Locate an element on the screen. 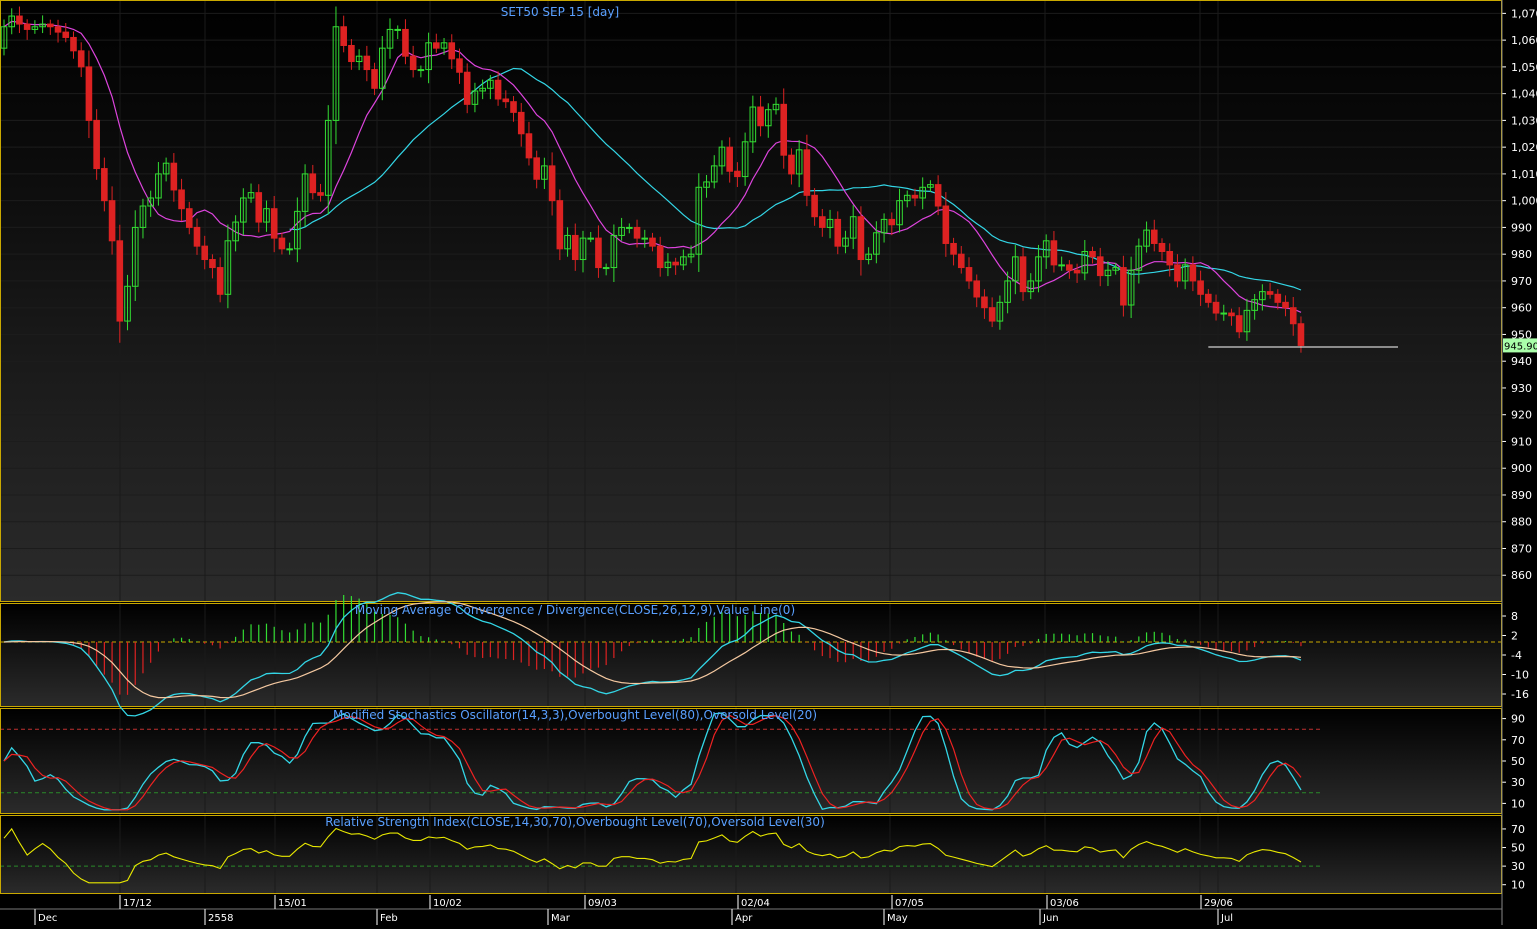 The width and height of the screenshot is (1537, 929). date-tick-label: 15/01 is located at coordinates (292, 903).